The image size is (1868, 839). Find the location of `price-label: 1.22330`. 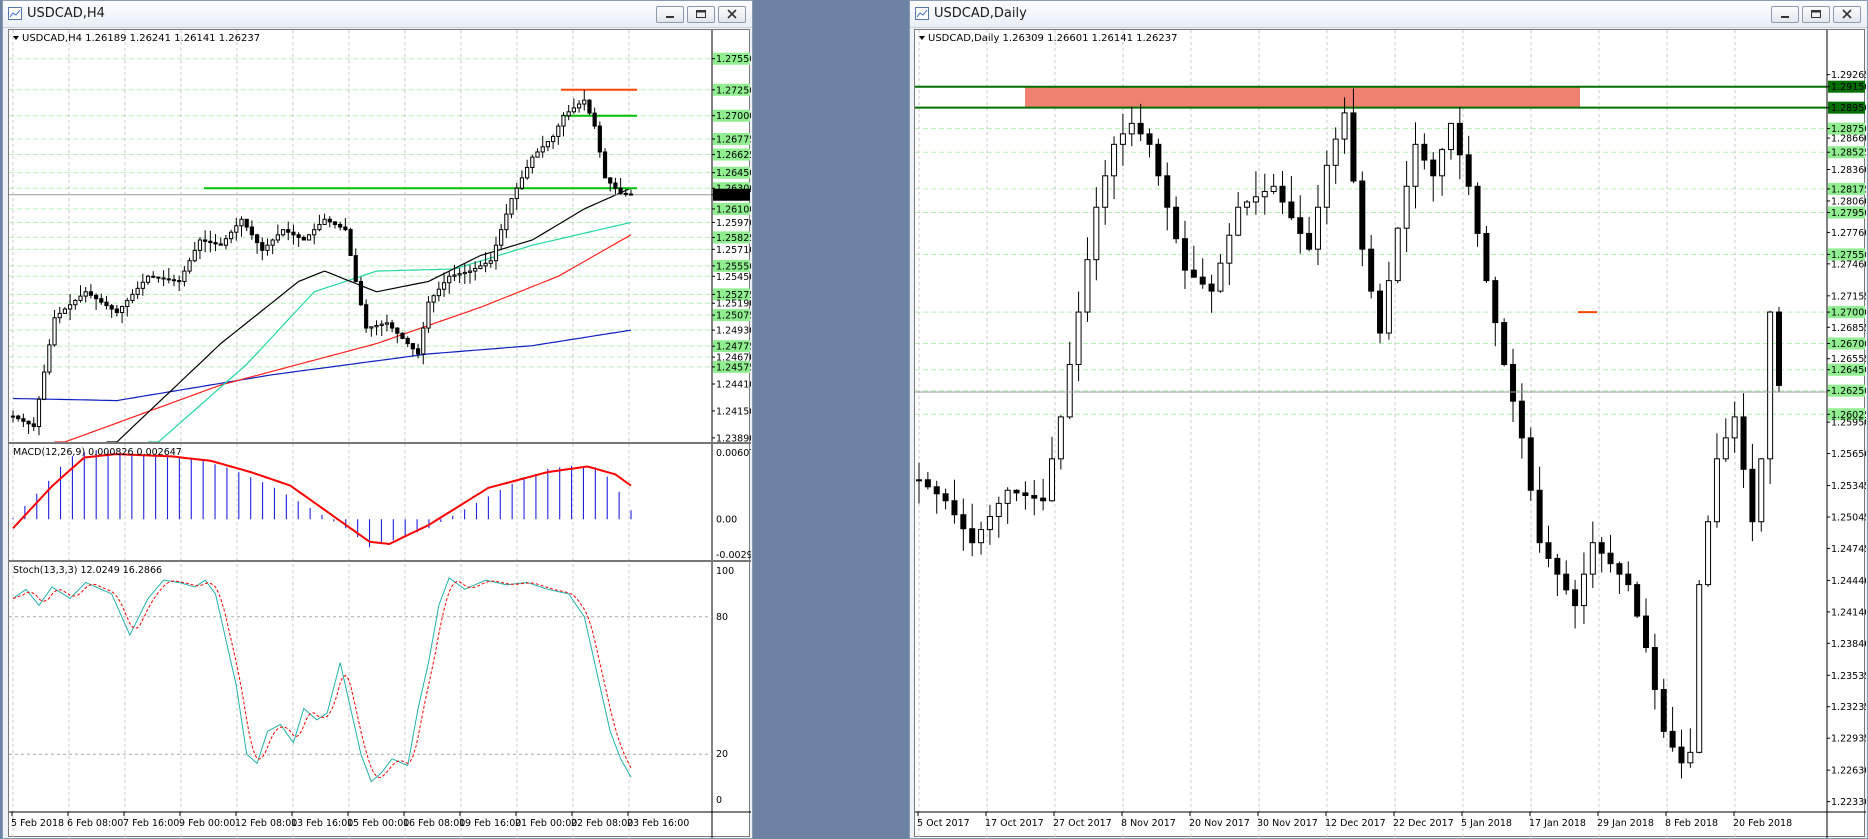

price-label: 1.22330 is located at coordinates (1848, 802).